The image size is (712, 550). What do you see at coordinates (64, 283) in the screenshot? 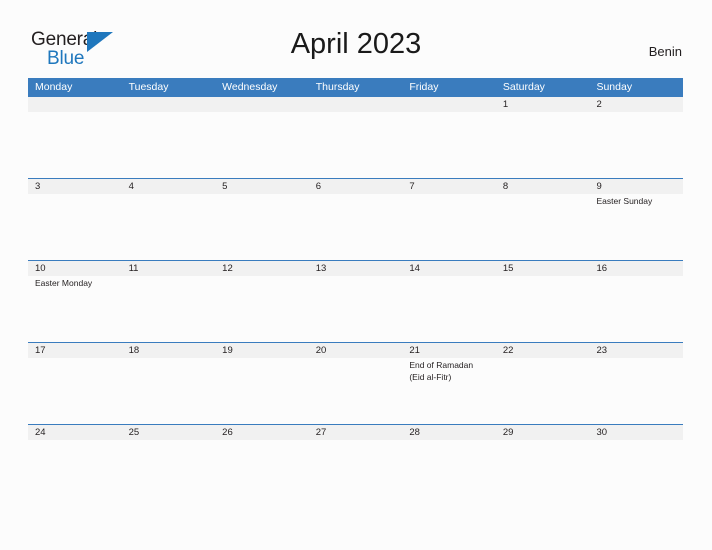
I see `day-event: Easter Monday` at bounding box center [64, 283].